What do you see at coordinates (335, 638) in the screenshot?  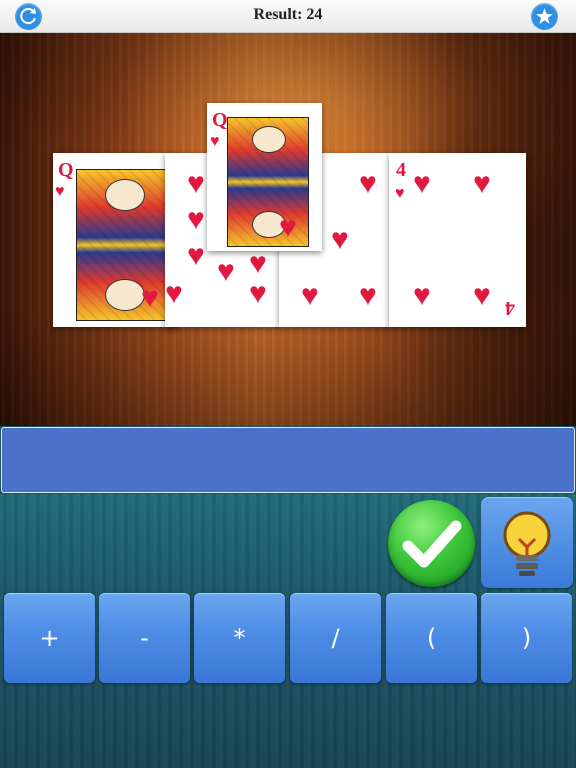 I see `operator-divide-button: /` at bounding box center [335, 638].